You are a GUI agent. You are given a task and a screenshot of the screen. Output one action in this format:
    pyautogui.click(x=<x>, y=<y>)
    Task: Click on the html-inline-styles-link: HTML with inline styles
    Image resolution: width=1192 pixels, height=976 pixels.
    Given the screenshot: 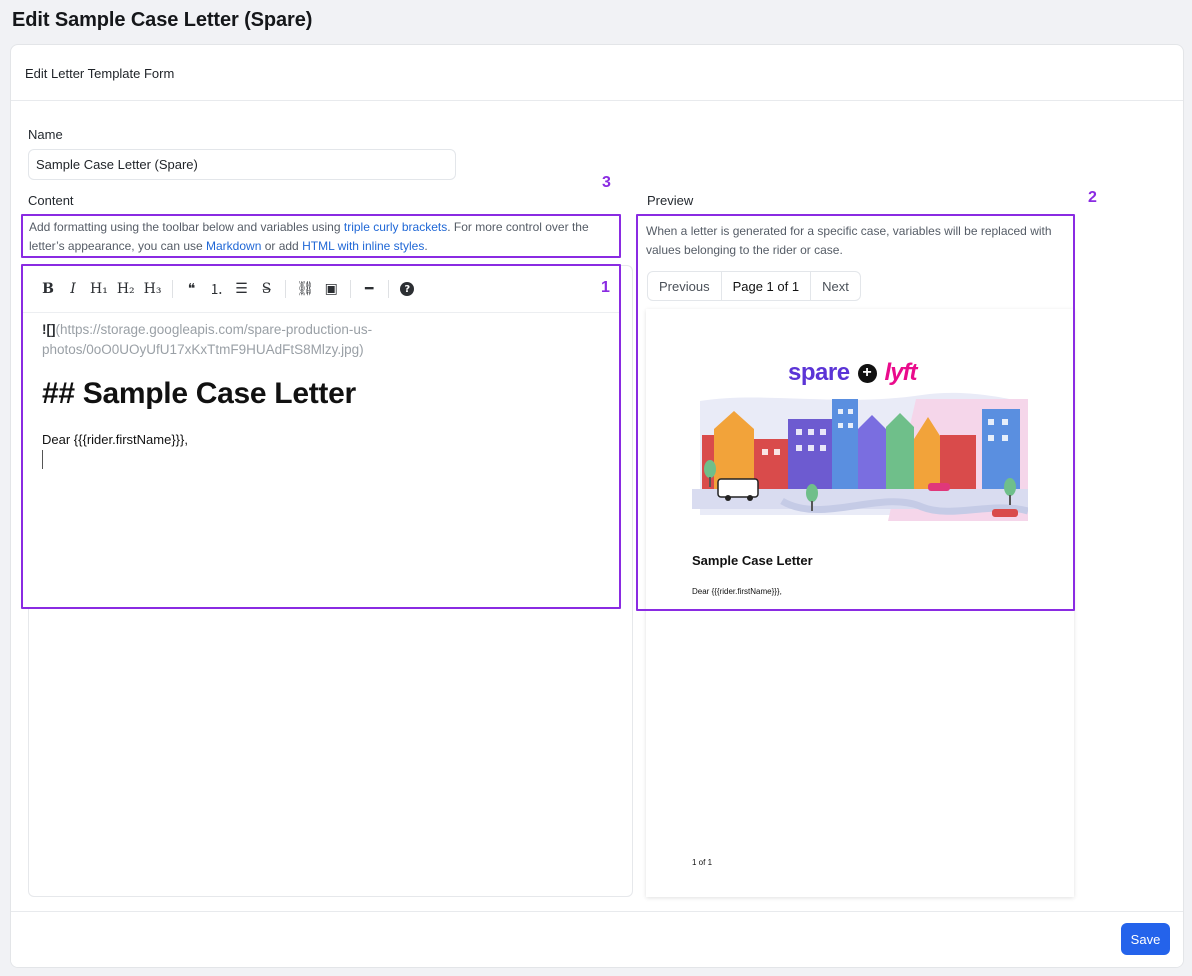 What is the action you would take?
    pyautogui.click(x=363, y=246)
    